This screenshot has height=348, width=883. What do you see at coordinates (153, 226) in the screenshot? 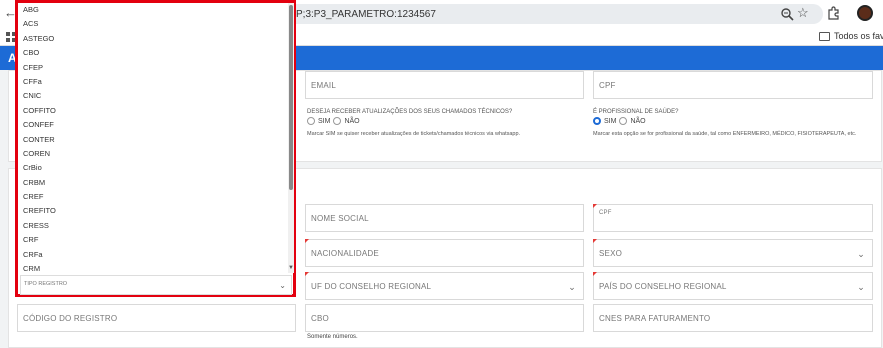
I see `dropdown-option: CRESS` at bounding box center [153, 226].